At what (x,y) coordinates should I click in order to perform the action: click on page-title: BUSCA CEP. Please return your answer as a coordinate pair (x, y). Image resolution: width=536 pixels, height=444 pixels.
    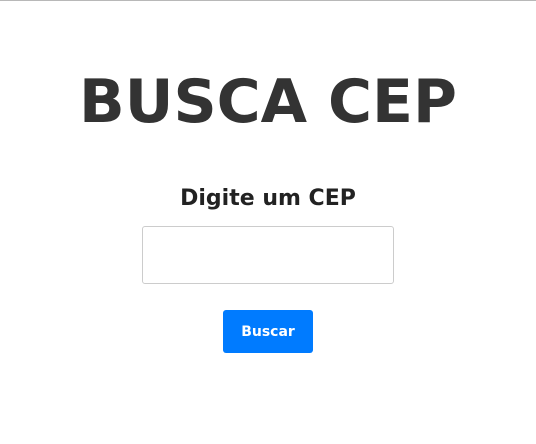
    Looking at the image, I should click on (268, 102).